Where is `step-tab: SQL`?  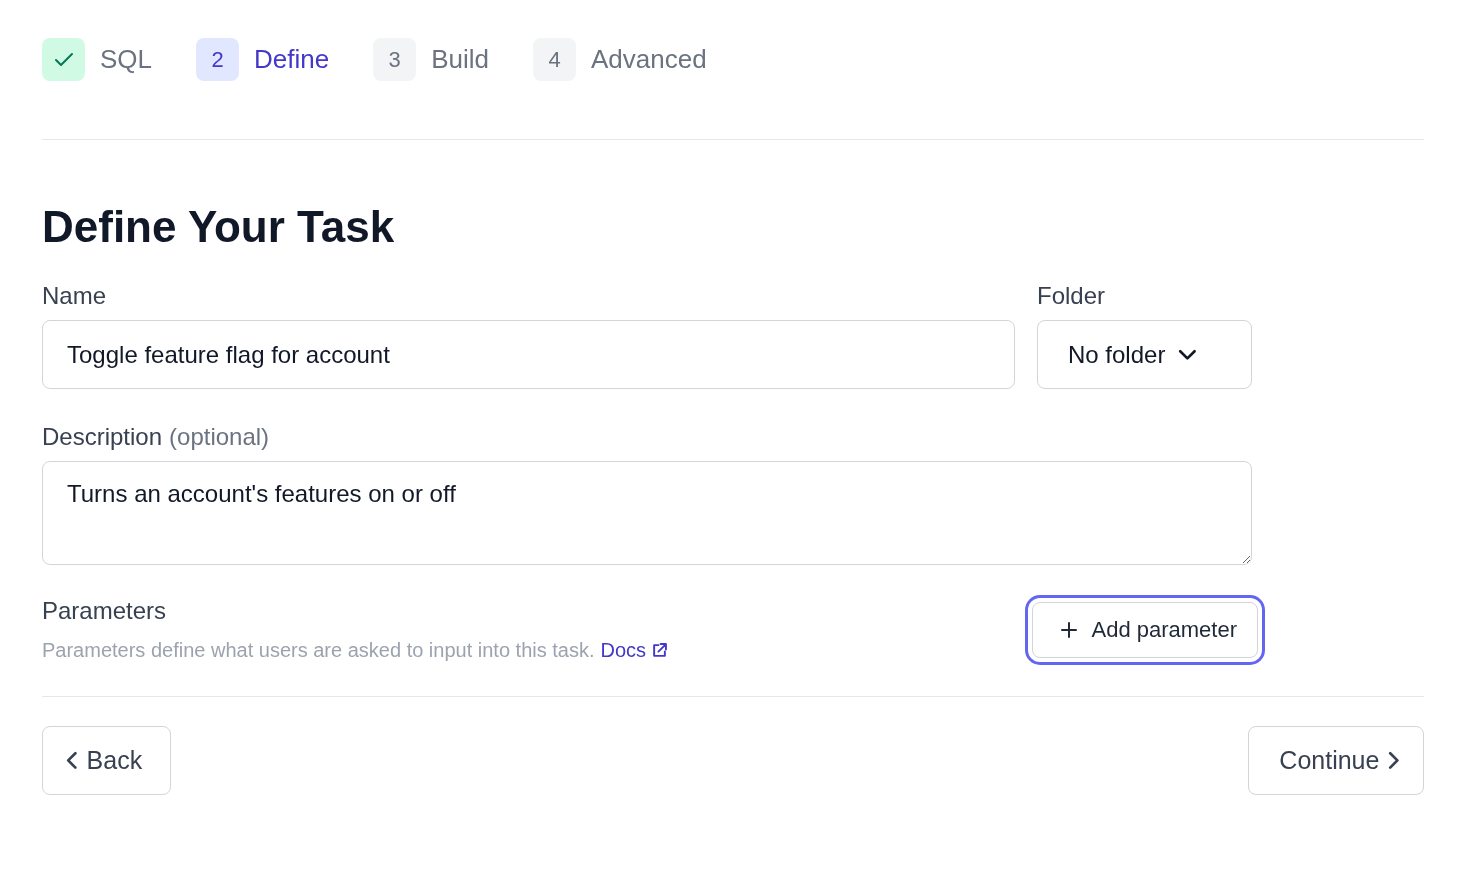 step-tab: SQL is located at coordinates (126, 59).